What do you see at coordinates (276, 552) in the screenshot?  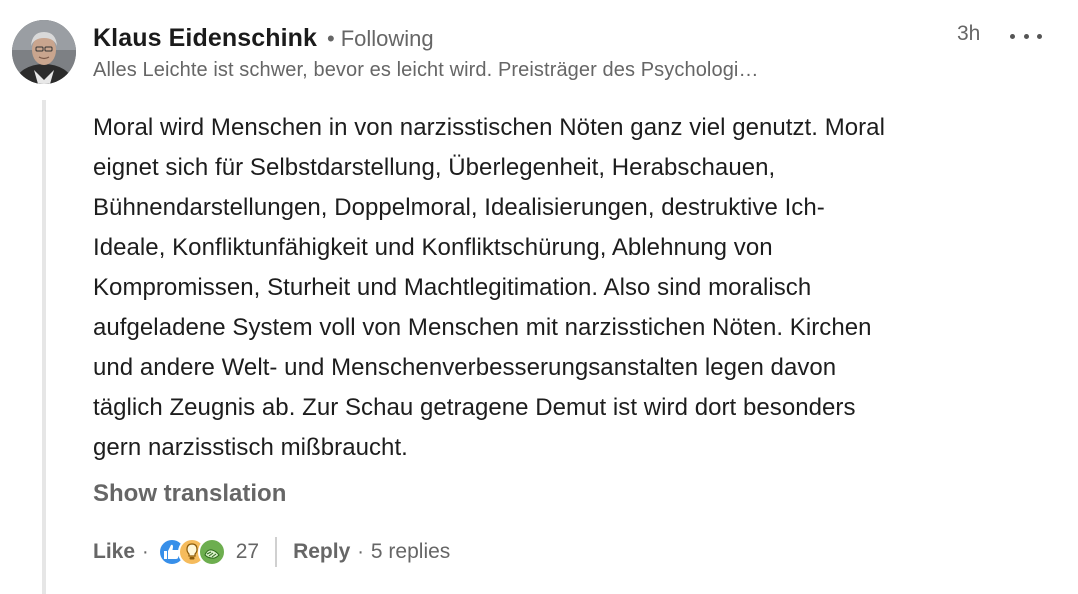 I see `actions-divider` at bounding box center [276, 552].